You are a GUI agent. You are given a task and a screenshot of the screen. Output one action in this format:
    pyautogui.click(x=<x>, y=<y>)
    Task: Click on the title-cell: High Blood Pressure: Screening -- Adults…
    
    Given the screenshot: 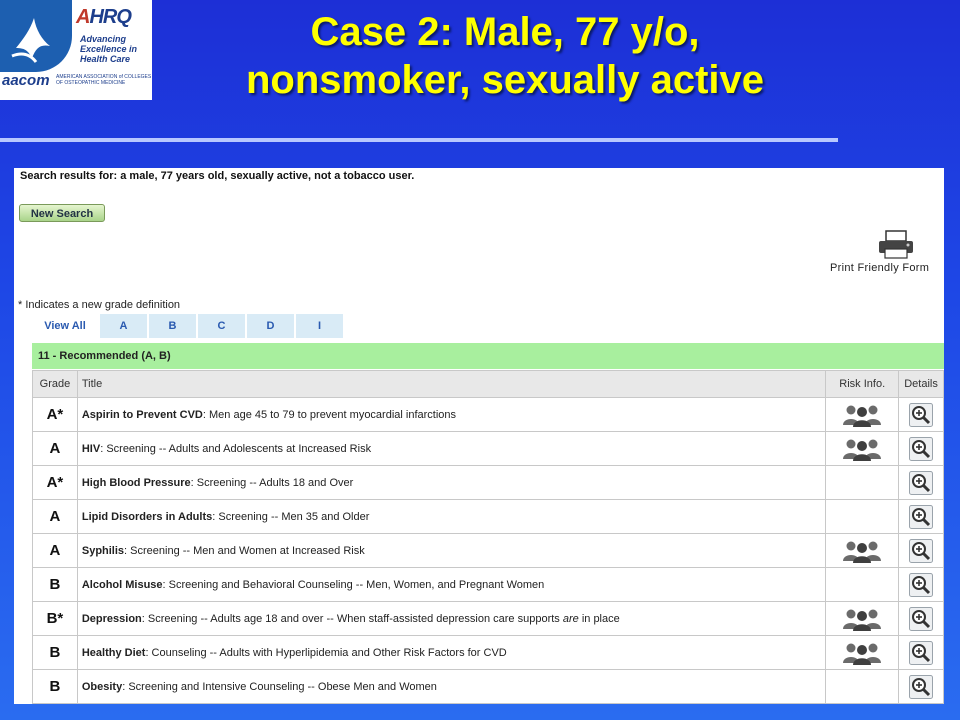 What is the action you would take?
    pyautogui.click(x=451, y=482)
    